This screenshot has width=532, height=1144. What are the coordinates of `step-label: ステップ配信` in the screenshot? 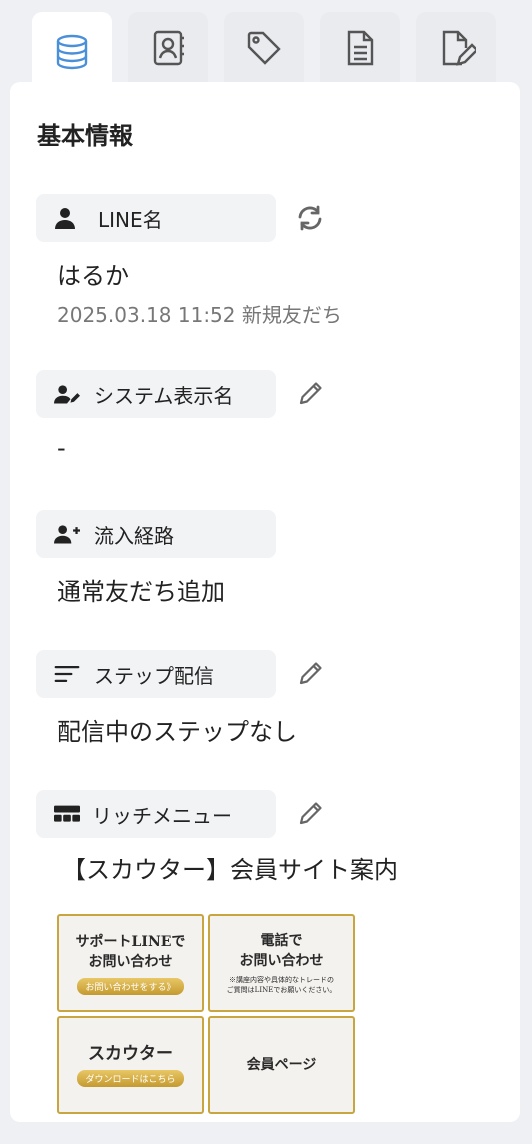 It's located at (156, 674).